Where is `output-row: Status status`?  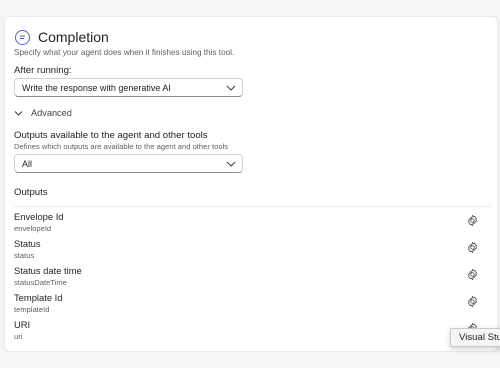 output-row: Status status is located at coordinates (249, 251).